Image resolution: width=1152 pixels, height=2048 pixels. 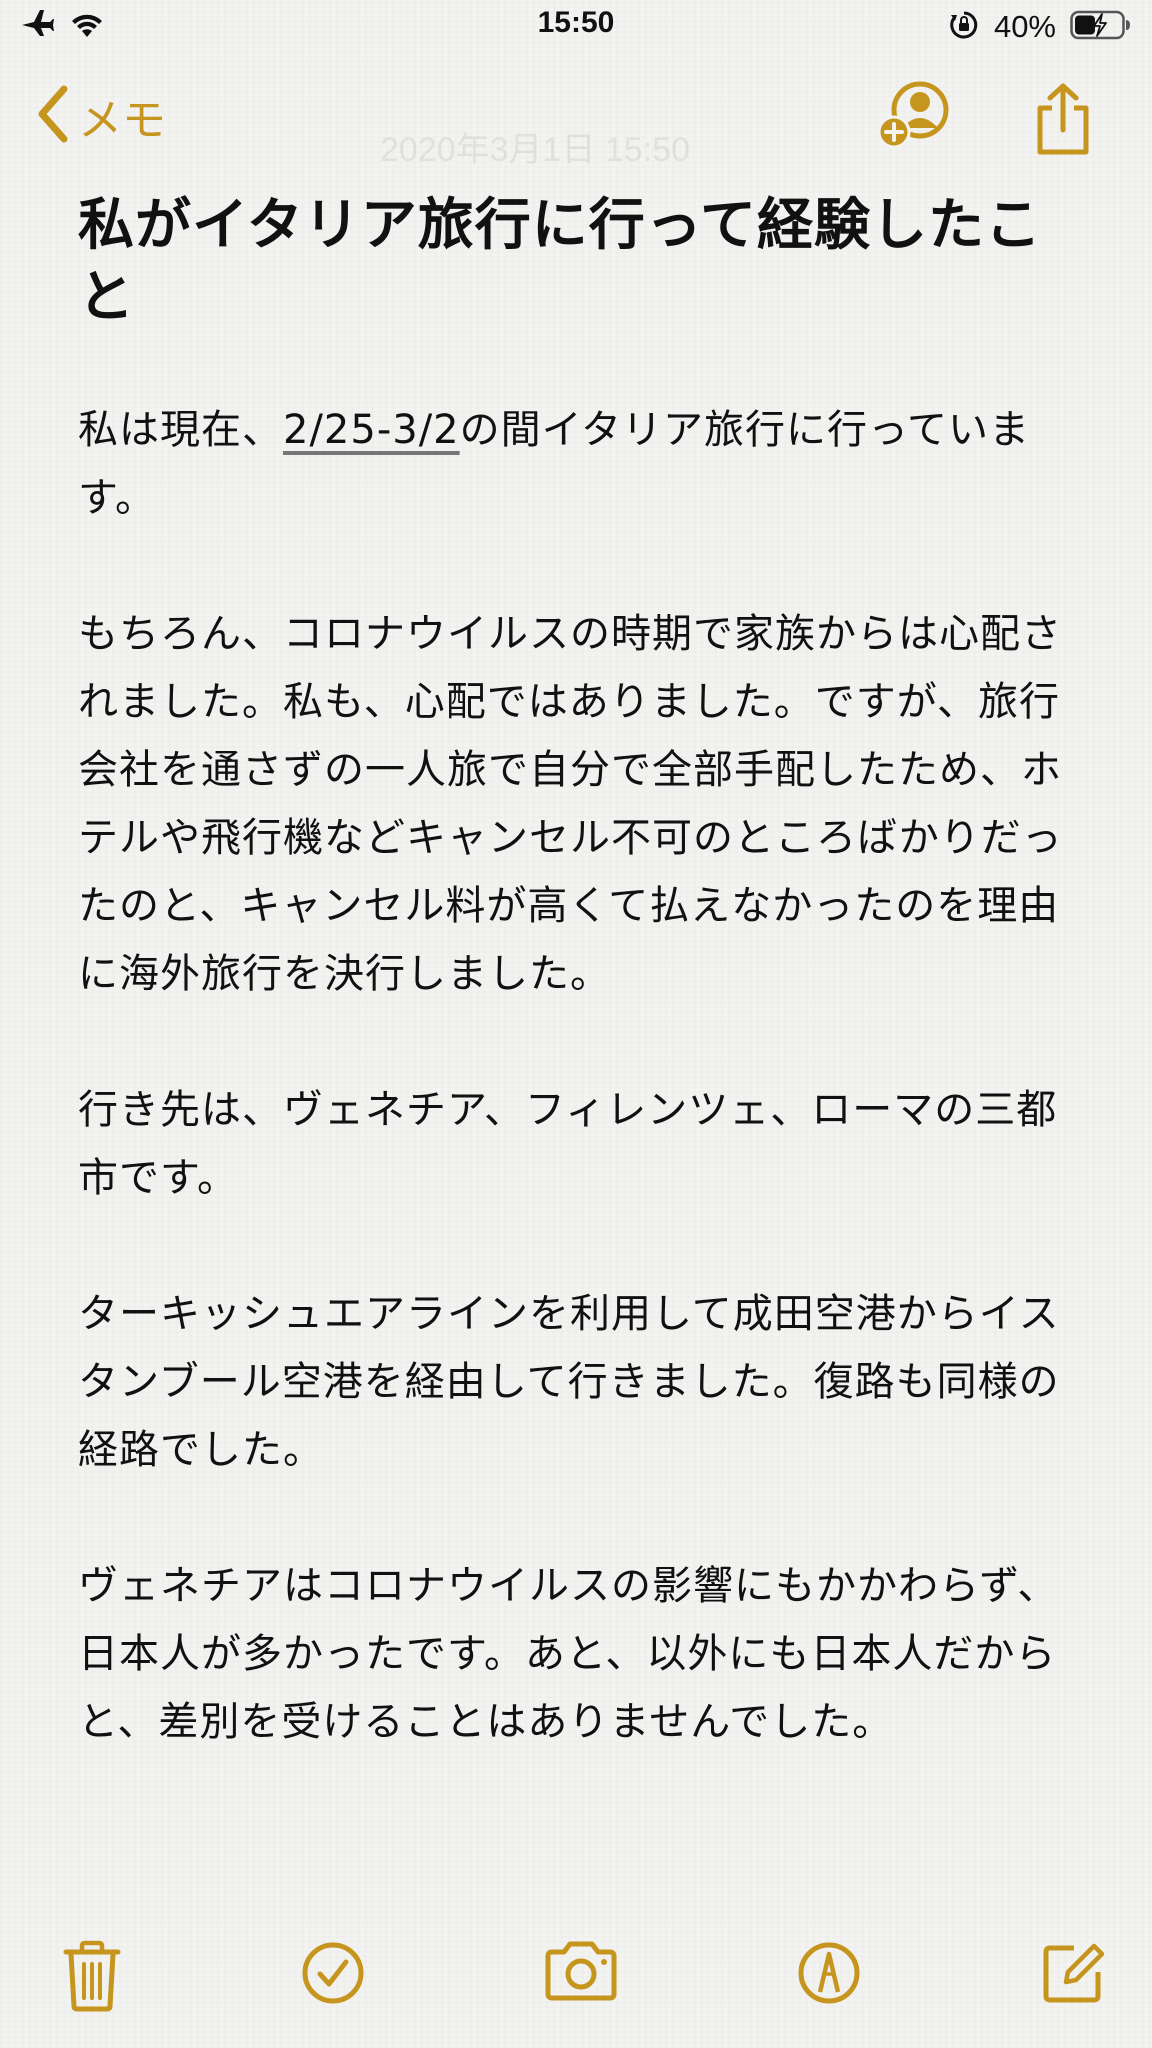 I want to click on share-icon, so click(x=1063, y=121).